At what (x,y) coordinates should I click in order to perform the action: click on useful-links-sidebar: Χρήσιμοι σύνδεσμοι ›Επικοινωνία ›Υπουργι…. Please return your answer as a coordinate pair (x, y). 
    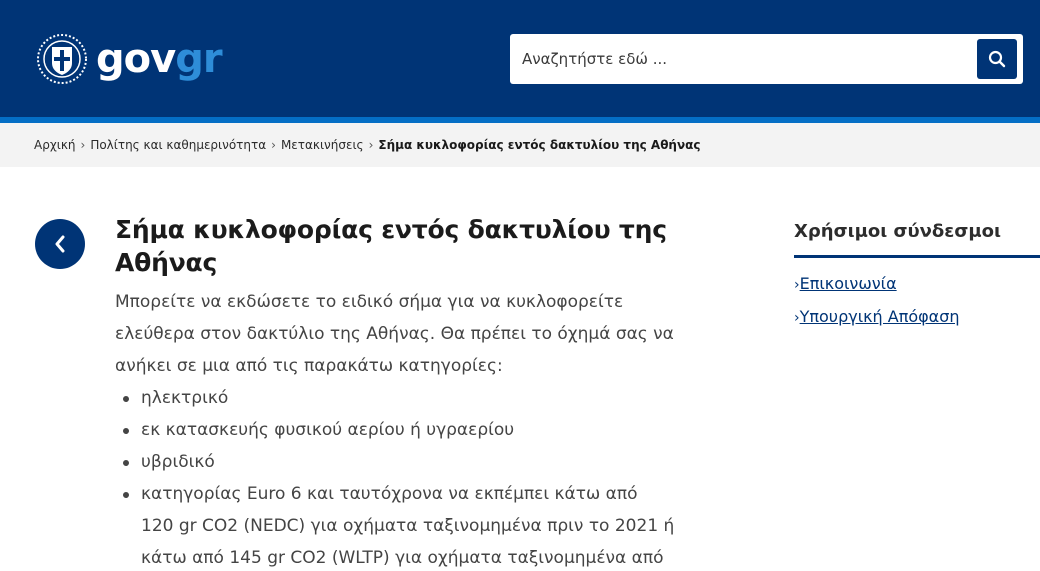
    Looking at the image, I should click on (917, 276).